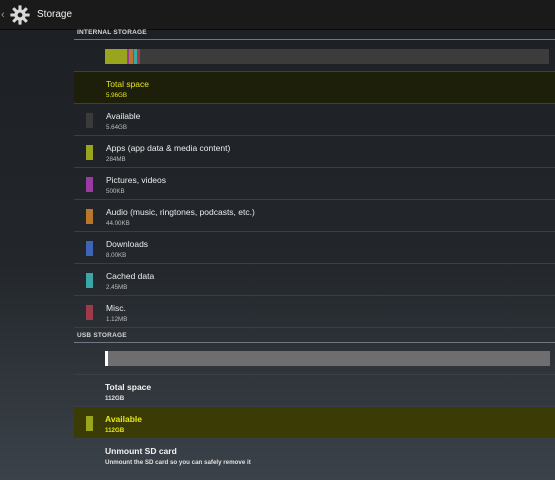 This screenshot has width=555, height=480. Describe the element at coordinates (20, 15) in the screenshot. I see `gear-icon` at that location.